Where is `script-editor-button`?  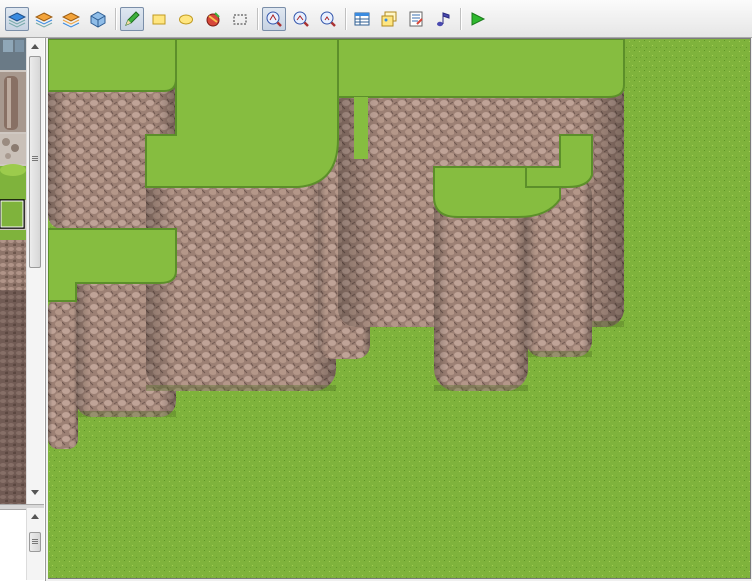 script-editor-button is located at coordinates (416, 19).